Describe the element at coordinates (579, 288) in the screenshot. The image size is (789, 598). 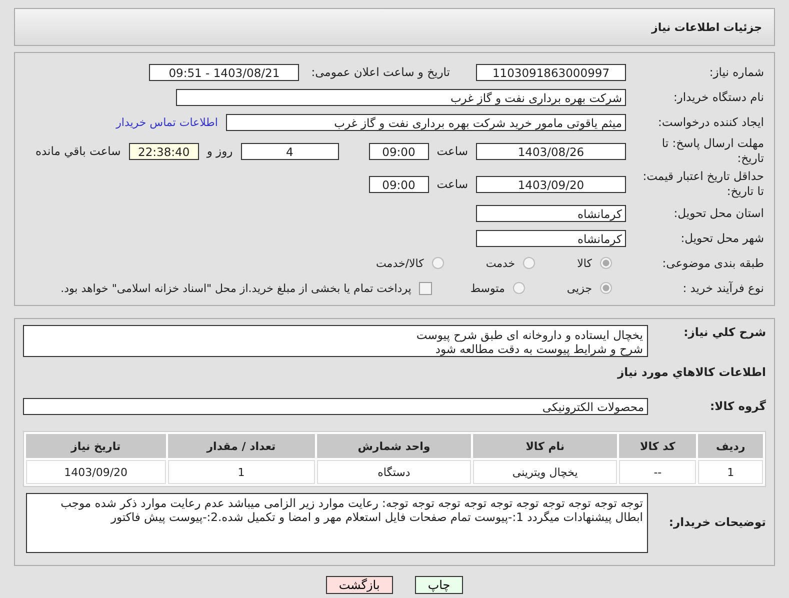
I see `radio-label: جزیی` at that location.